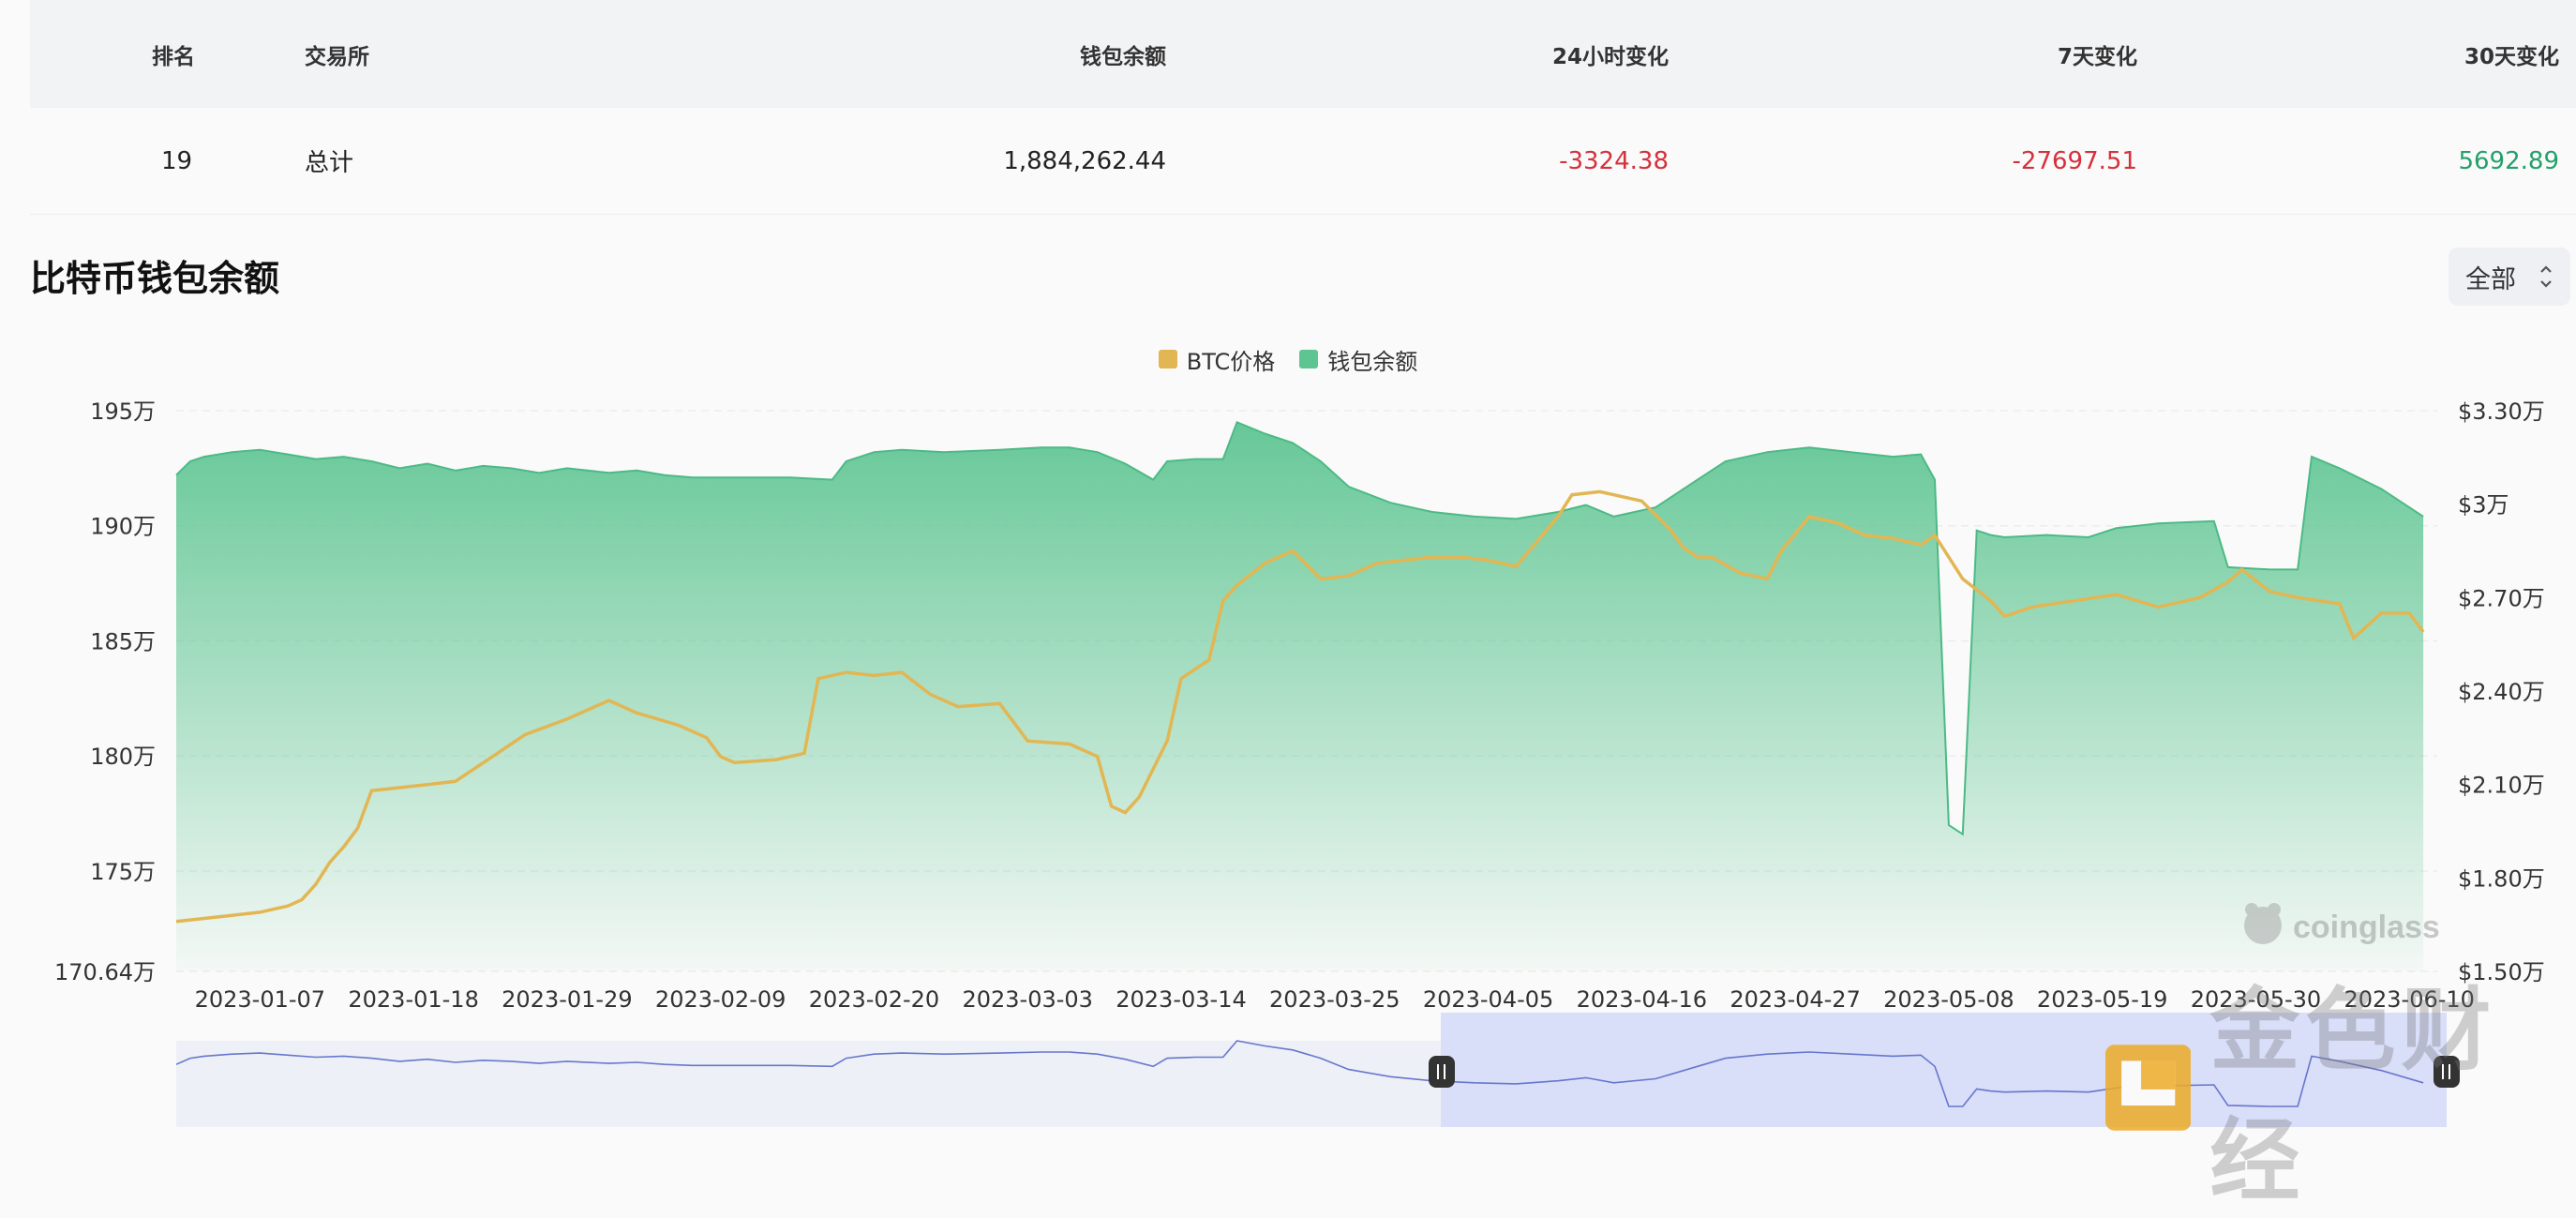 The image size is (2576, 1218). Describe the element at coordinates (1998, 54) in the screenshot. I see `header-change-7d: 7天变化` at that location.